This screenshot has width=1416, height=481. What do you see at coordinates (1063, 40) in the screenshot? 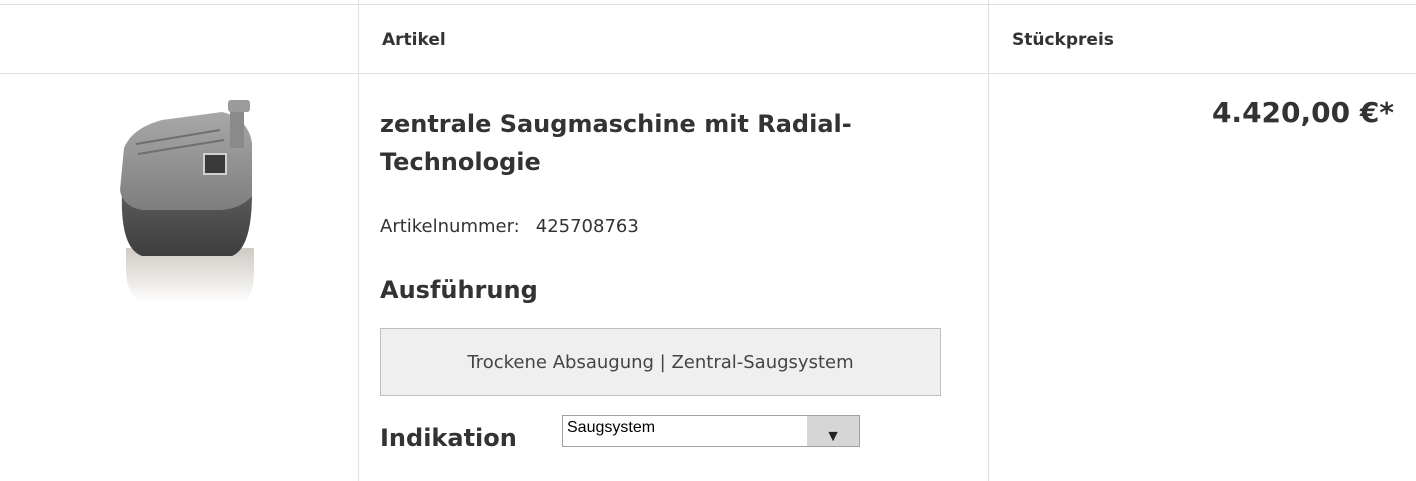
I see `column-header-unit-price: Stückpreis` at bounding box center [1063, 40].